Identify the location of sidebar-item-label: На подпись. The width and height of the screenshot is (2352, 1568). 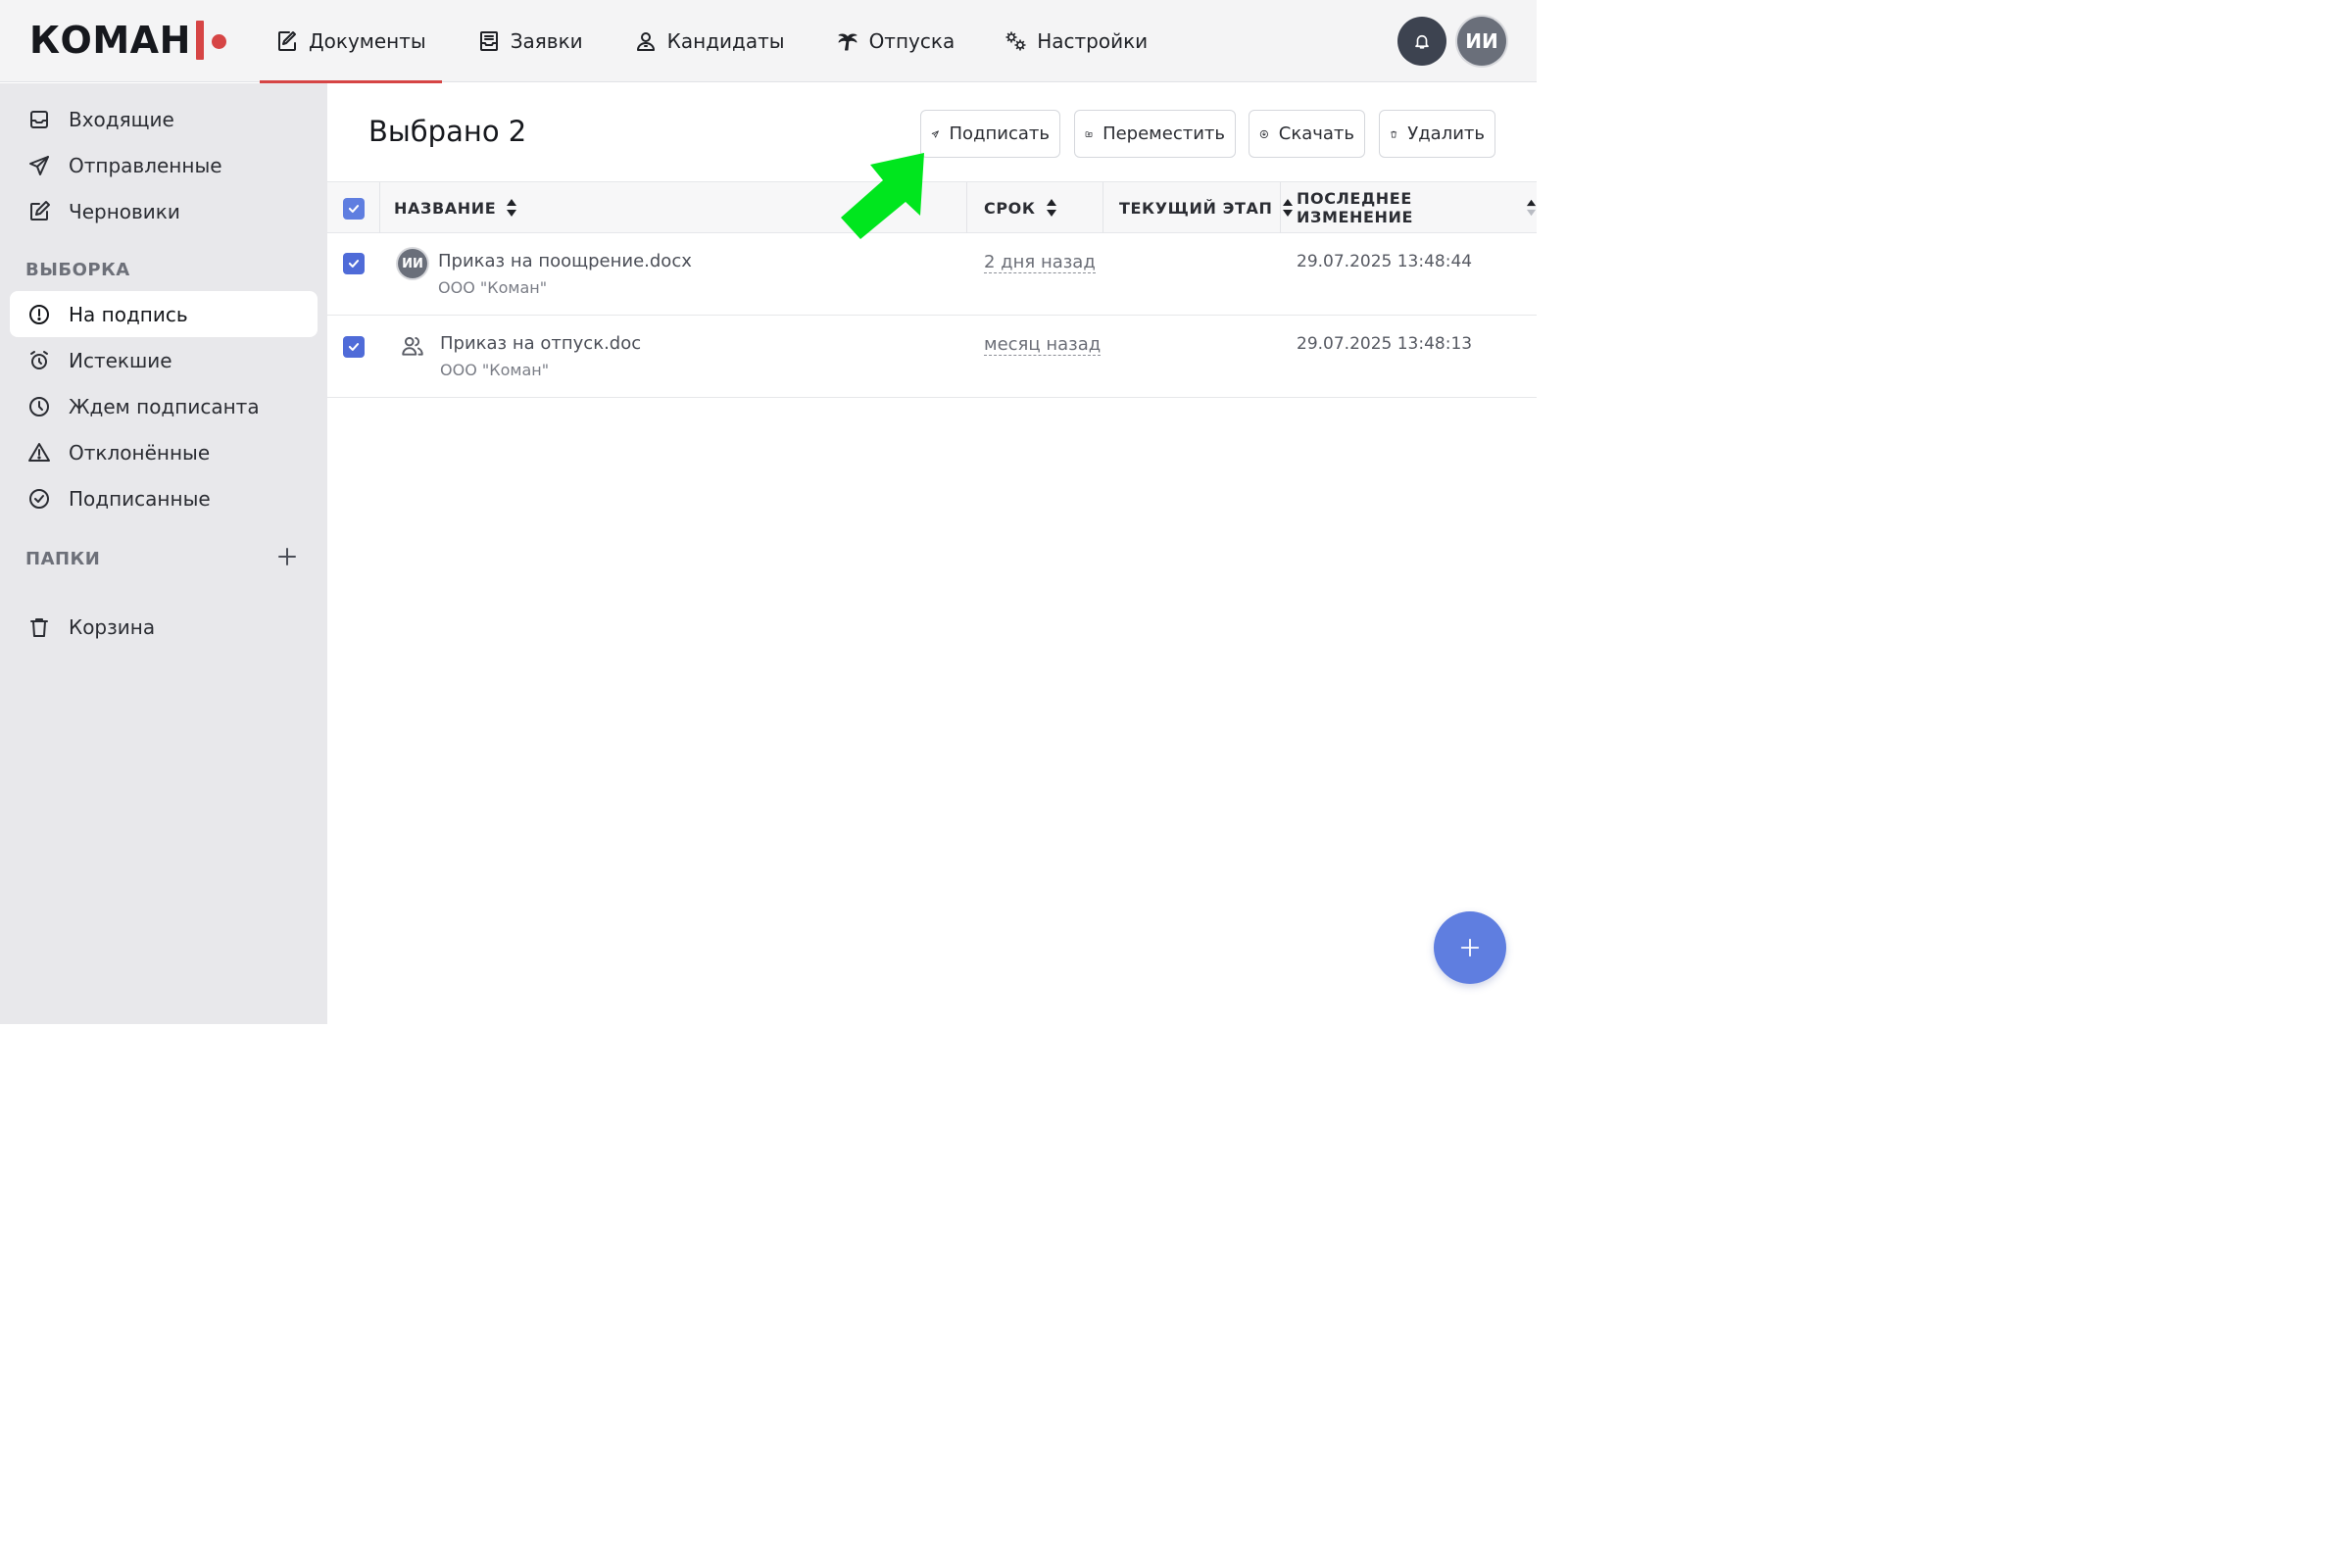
(128, 314).